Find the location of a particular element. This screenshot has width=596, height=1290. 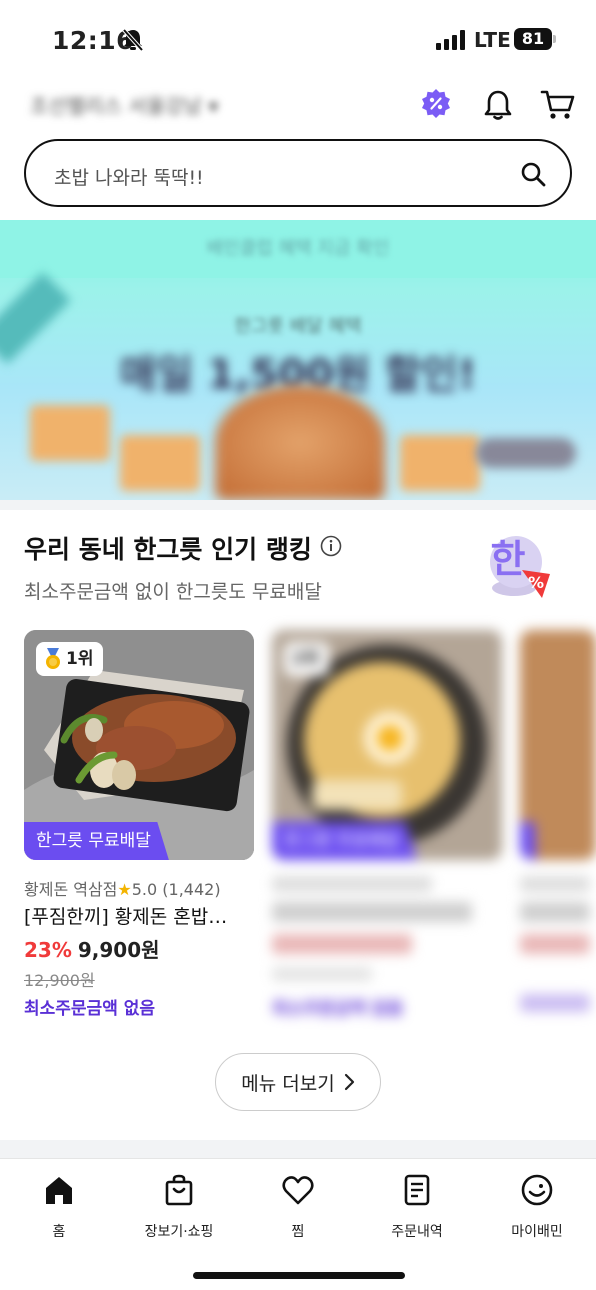

rank-badge: 1위 is located at coordinates (70, 659).